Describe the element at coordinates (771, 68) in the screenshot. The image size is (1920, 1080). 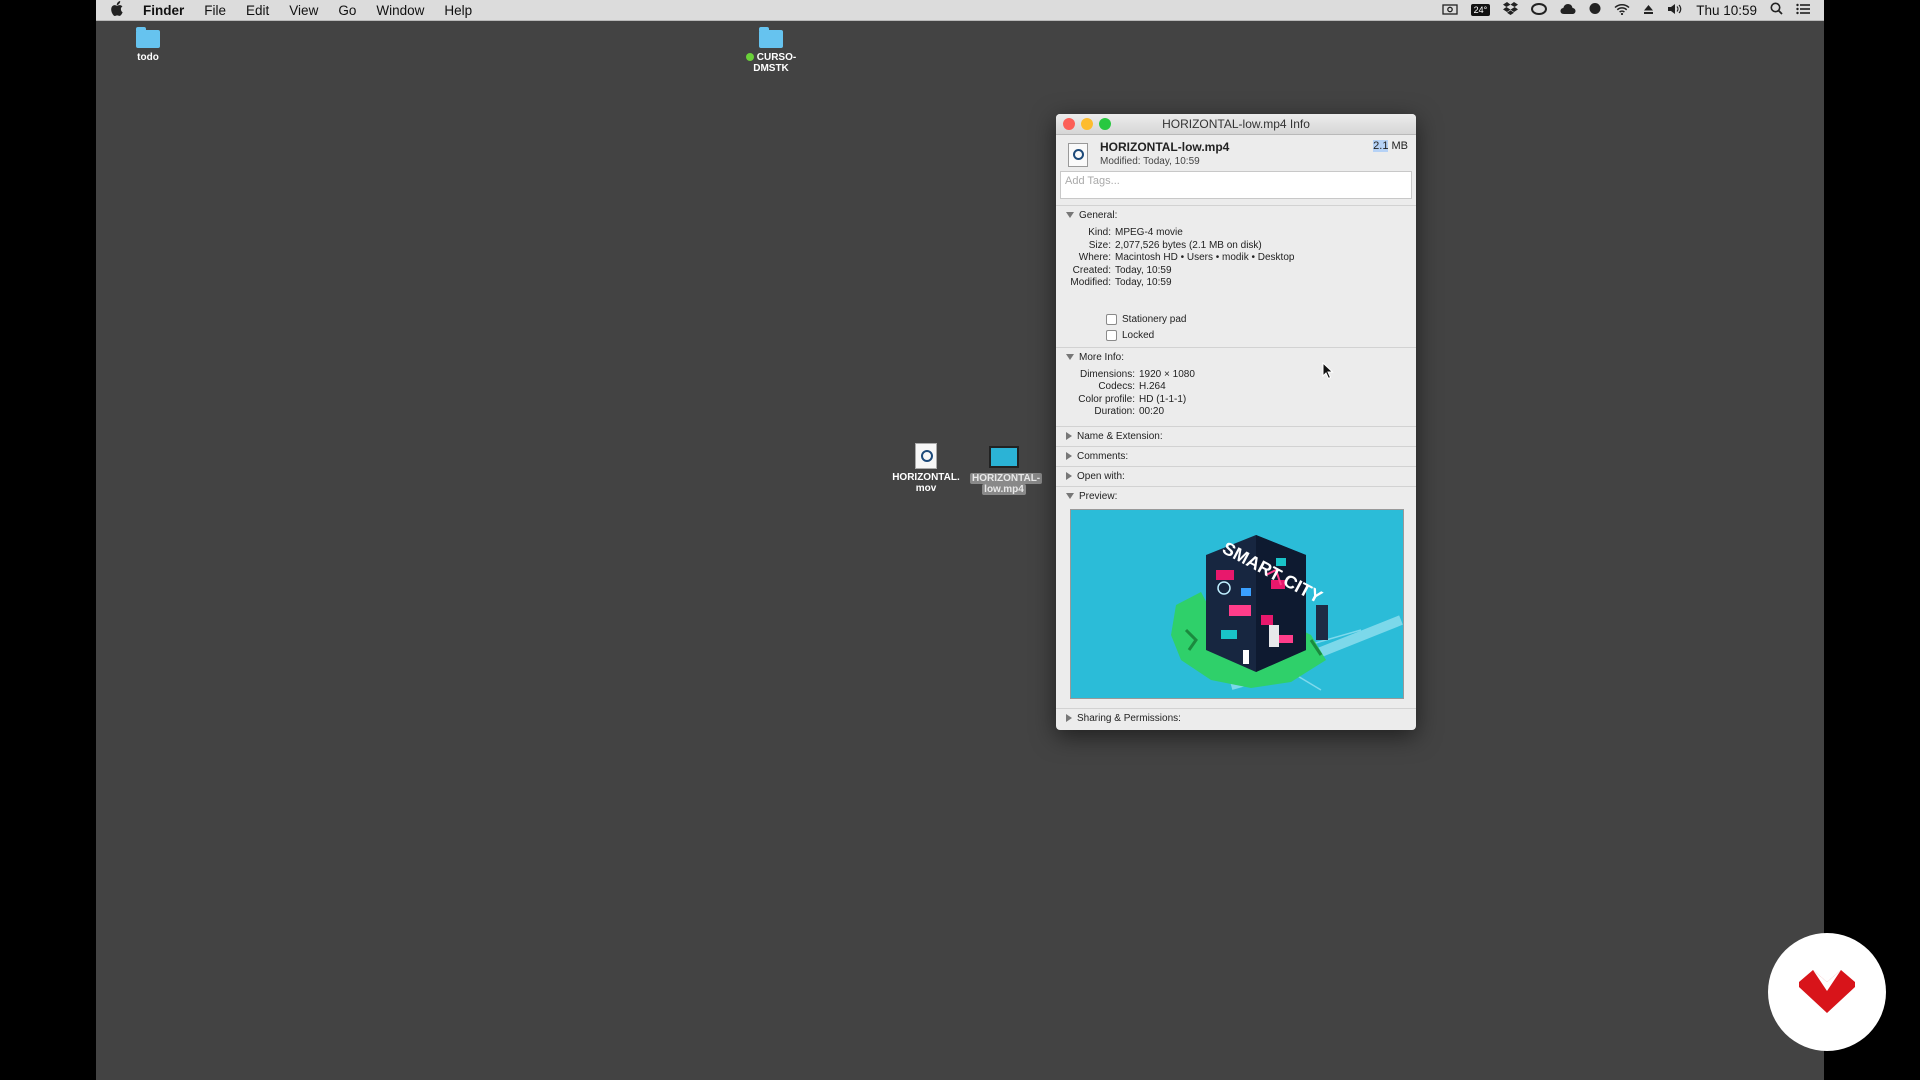
I see `desktop-icon-label-line2: DMSTK` at that location.